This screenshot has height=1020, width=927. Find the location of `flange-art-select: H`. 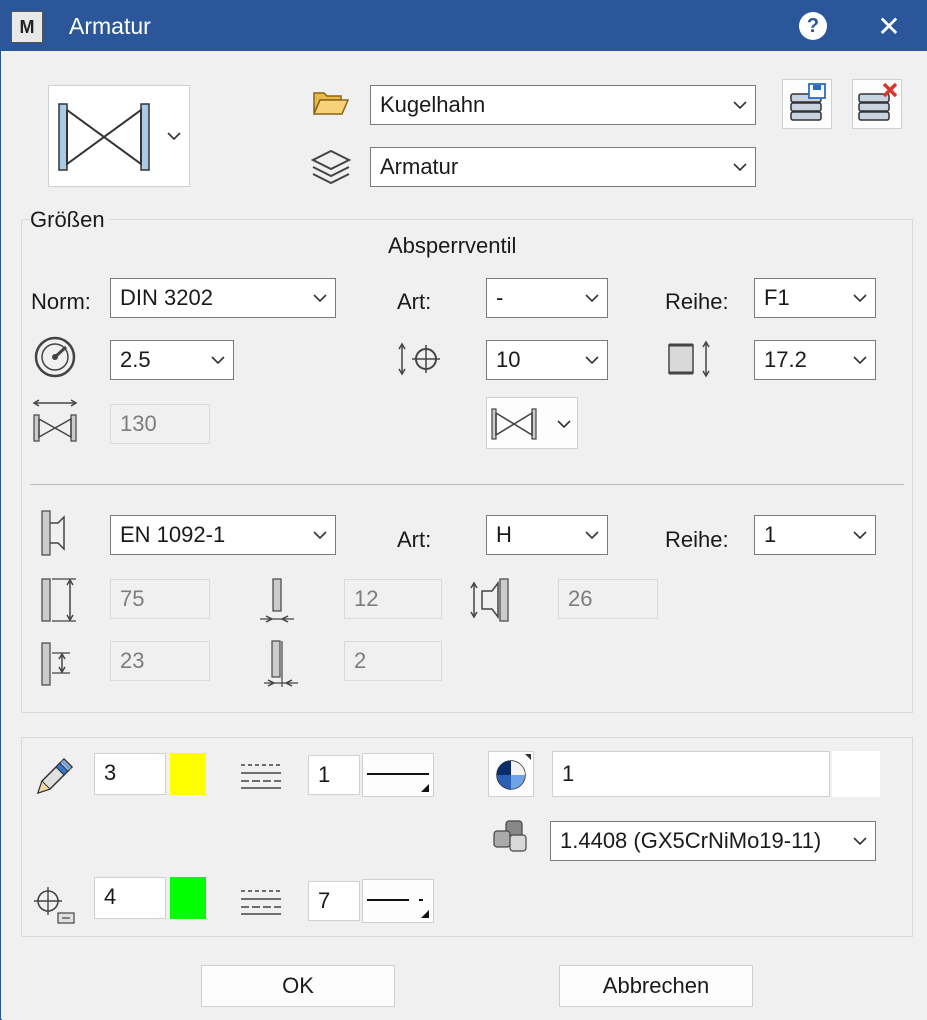

flange-art-select: H is located at coordinates (547, 535).